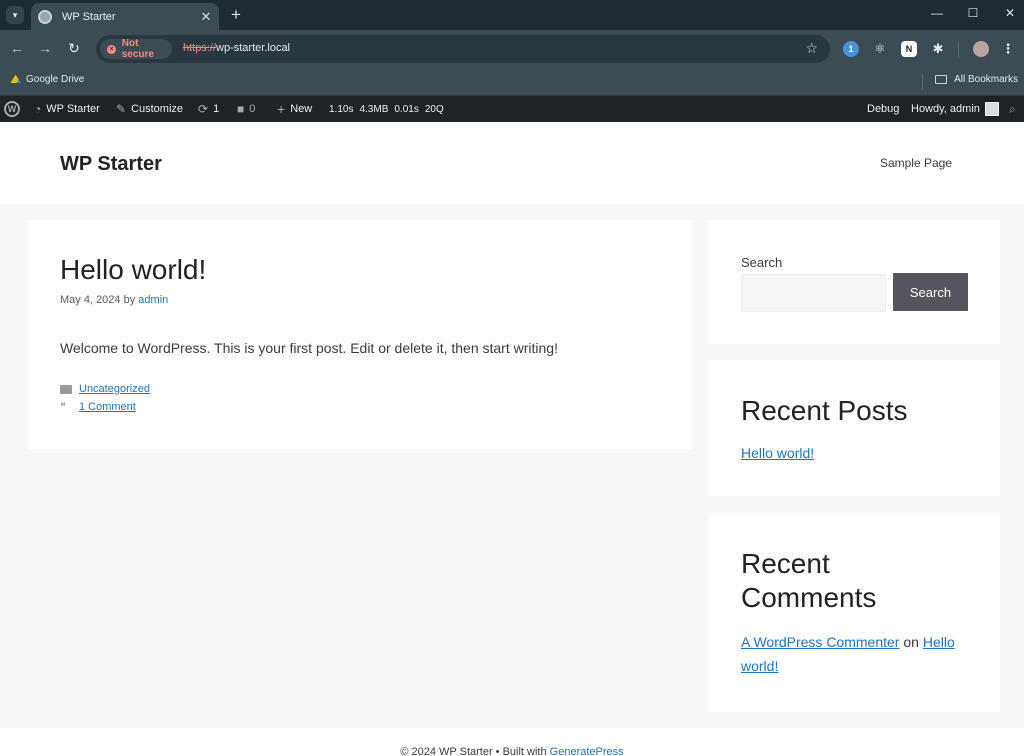 Image resolution: width=1024 pixels, height=756 pixels. Describe the element at coordinates (241, 109) in the screenshot. I see `comment-bubble-icon: ■` at that location.